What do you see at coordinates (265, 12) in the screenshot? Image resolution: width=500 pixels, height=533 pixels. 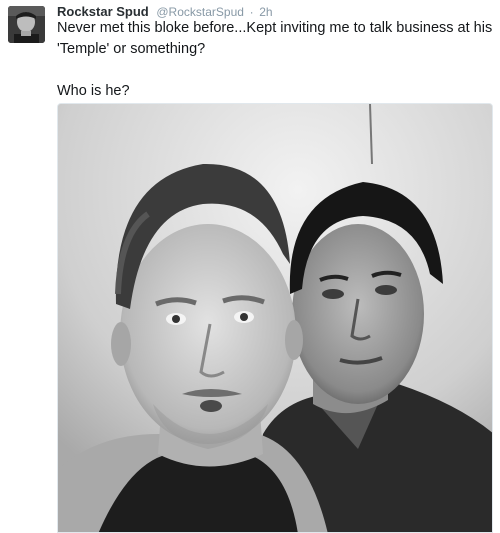 I see `tweet-timestamp: 2h` at bounding box center [265, 12].